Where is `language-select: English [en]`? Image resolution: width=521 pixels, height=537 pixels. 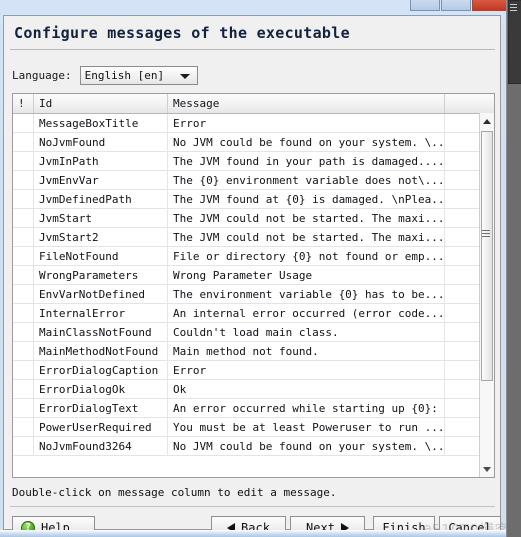 language-select: English [en] is located at coordinates (138, 75).